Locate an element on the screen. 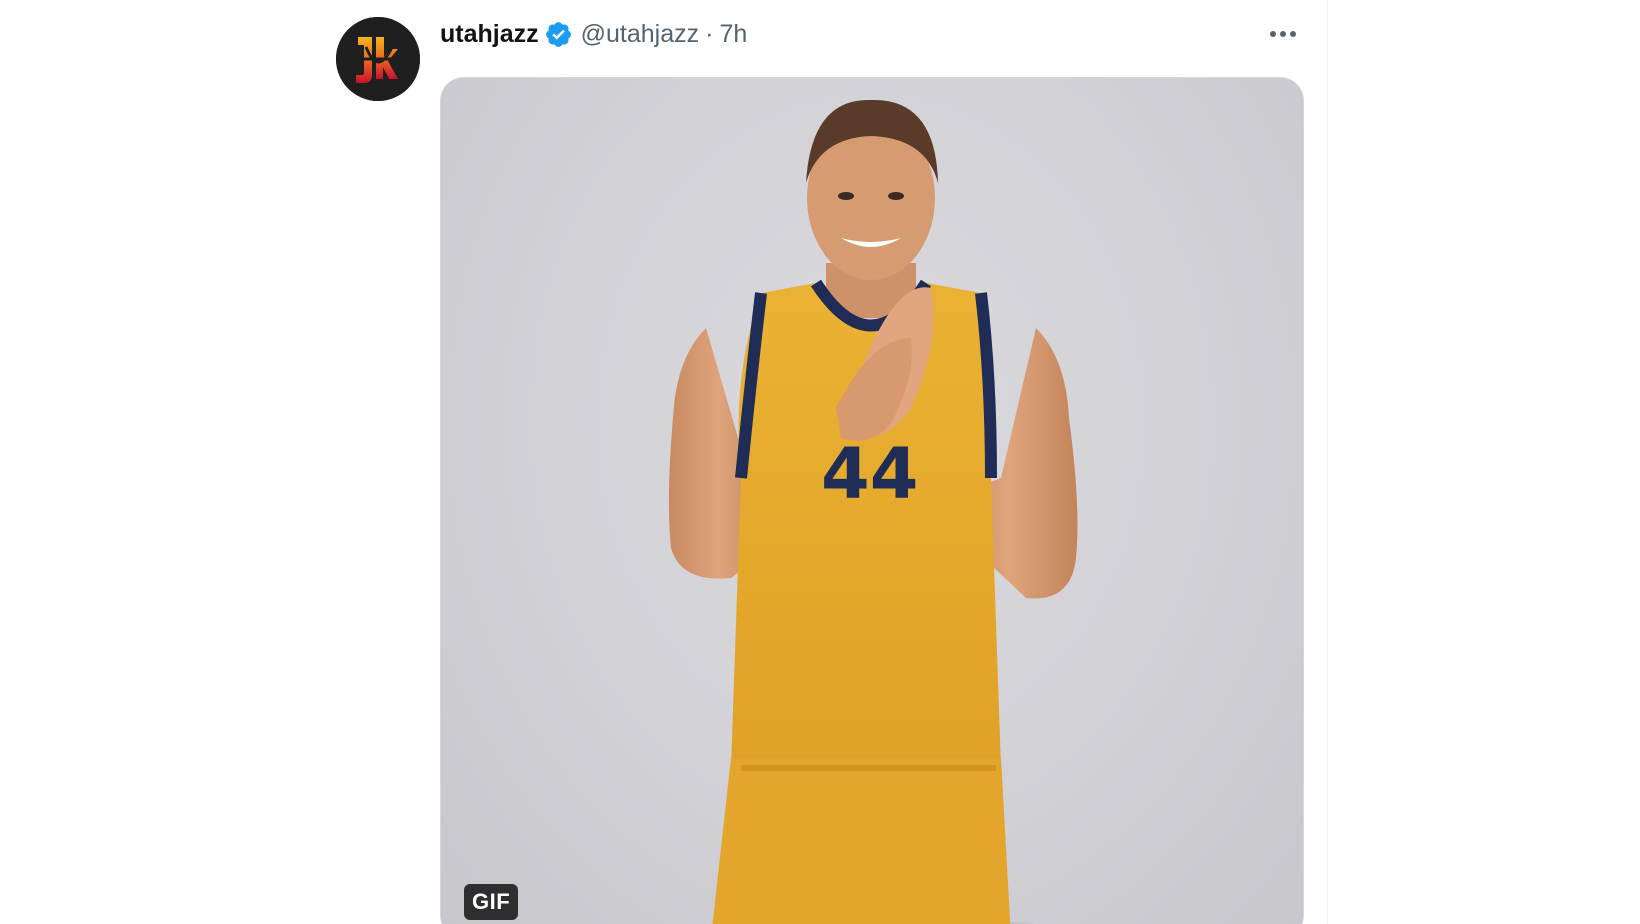  timeline-divider is located at coordinates (1327, 462).